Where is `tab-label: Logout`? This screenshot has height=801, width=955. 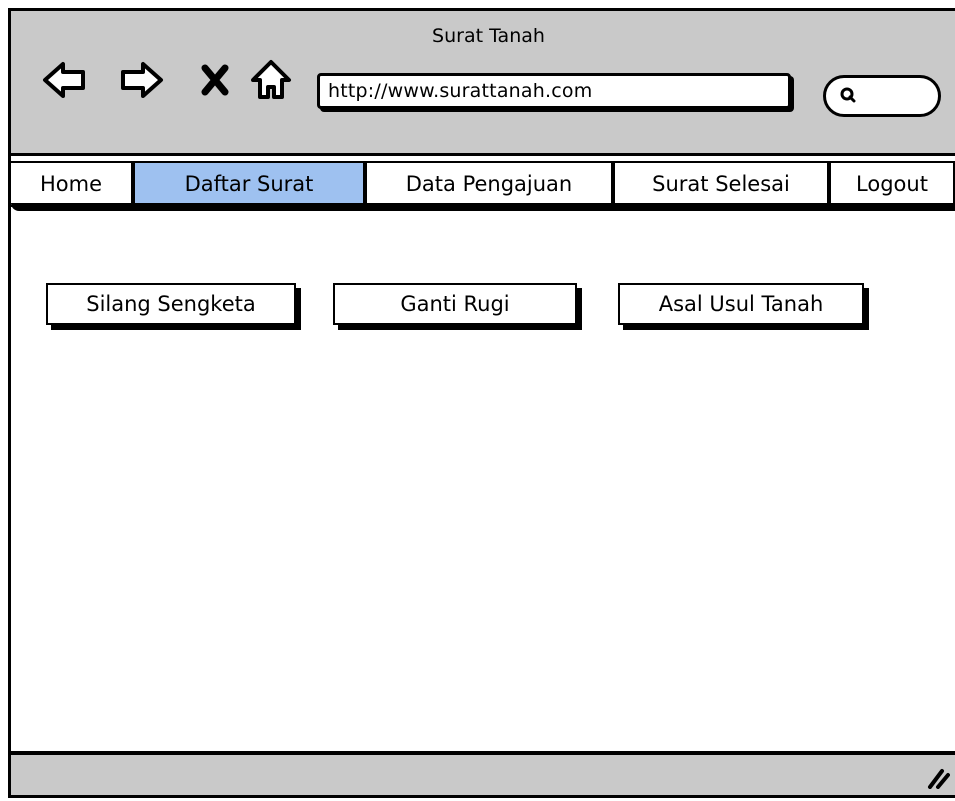 tab-label: Logout is located at coordinates (892, 184).